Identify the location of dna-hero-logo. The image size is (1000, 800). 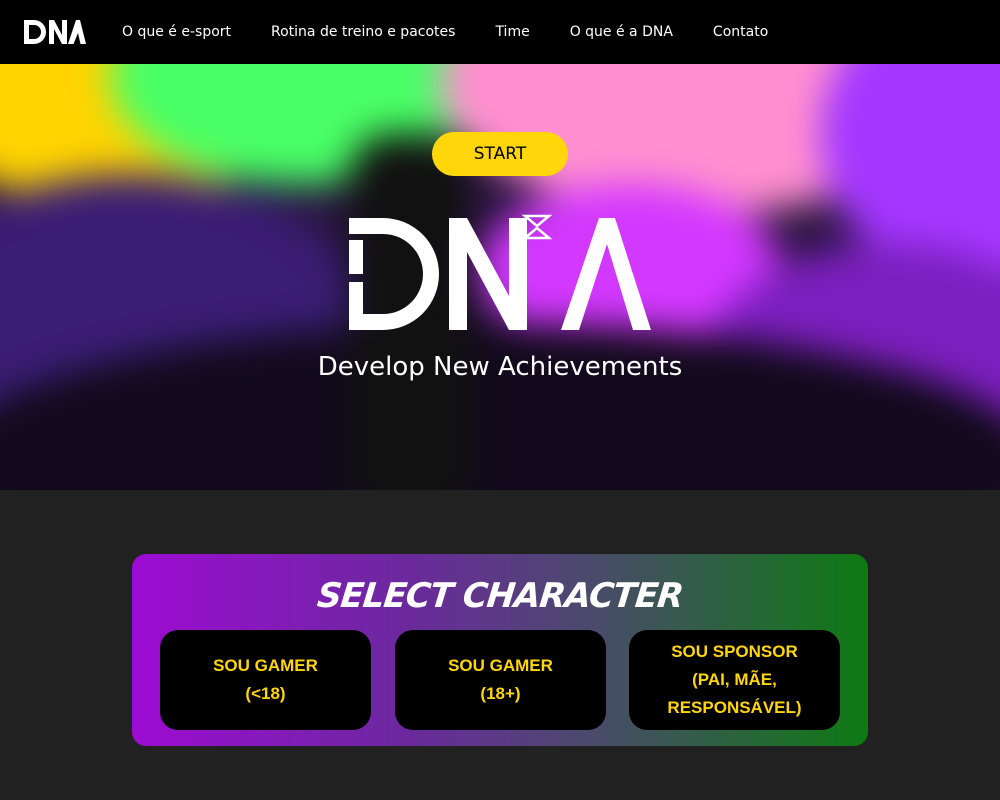
(500, 272).